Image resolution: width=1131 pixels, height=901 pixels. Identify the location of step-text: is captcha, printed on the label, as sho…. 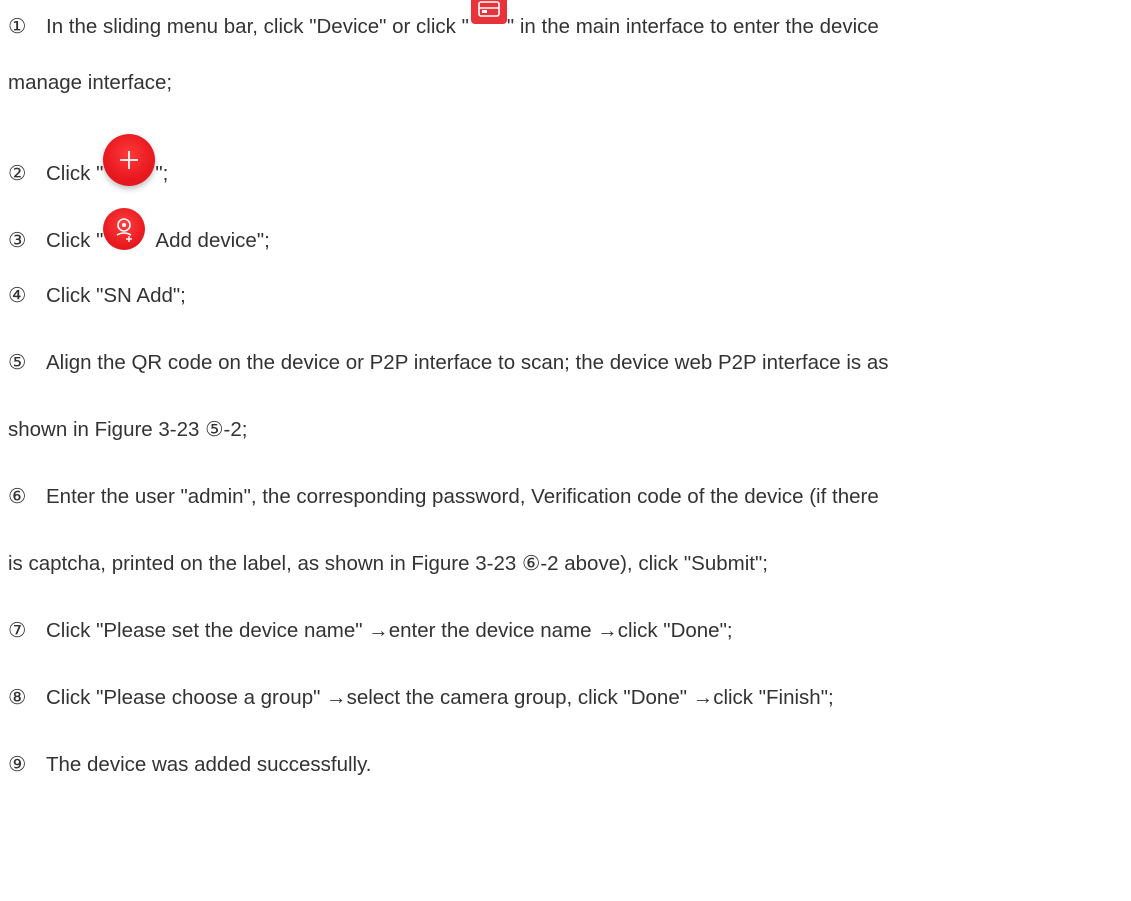
(388, 563).